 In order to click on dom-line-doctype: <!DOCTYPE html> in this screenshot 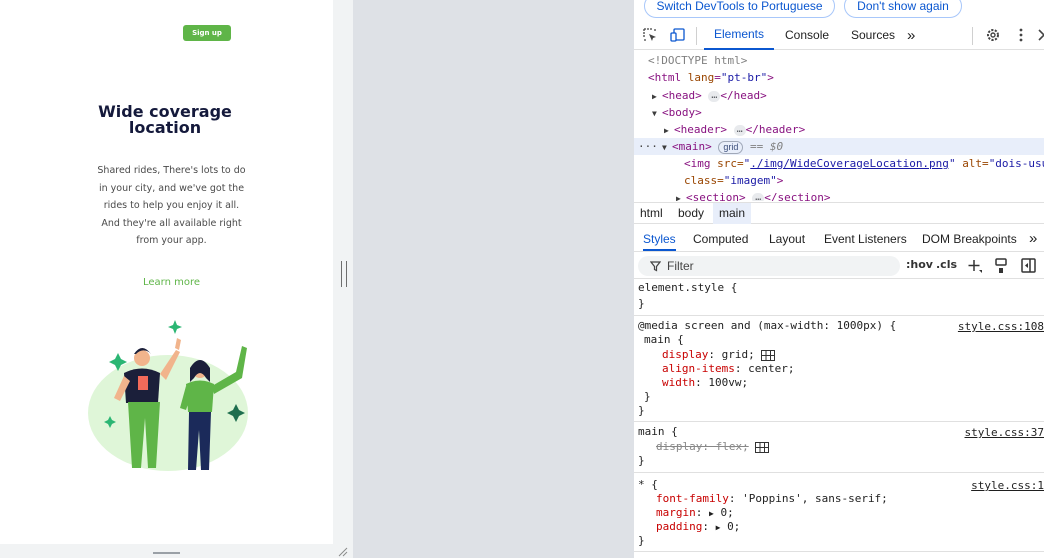, I will do `click(697, 60)`.